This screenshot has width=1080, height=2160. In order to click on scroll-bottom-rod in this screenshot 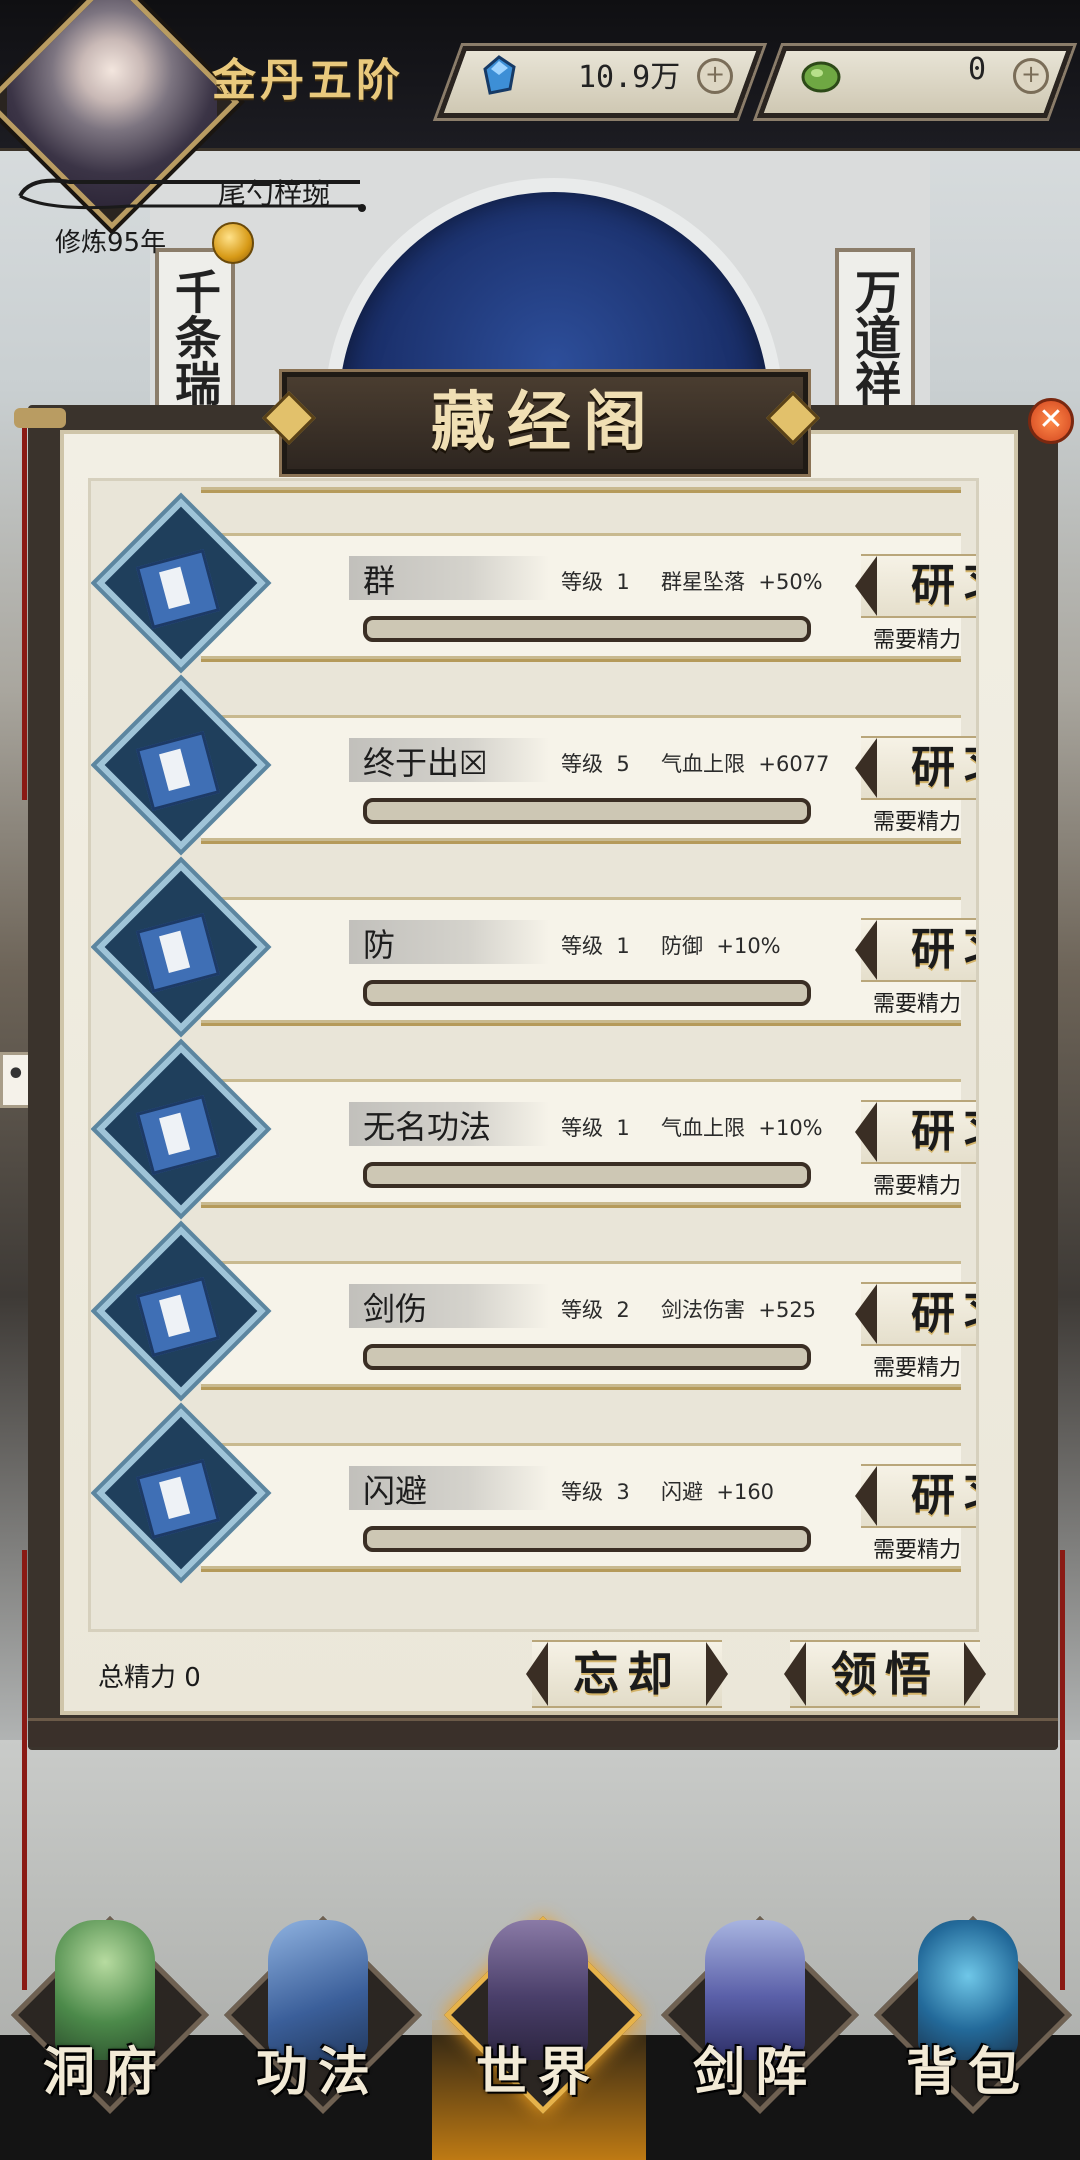, I will do `click(543, 1732)`.